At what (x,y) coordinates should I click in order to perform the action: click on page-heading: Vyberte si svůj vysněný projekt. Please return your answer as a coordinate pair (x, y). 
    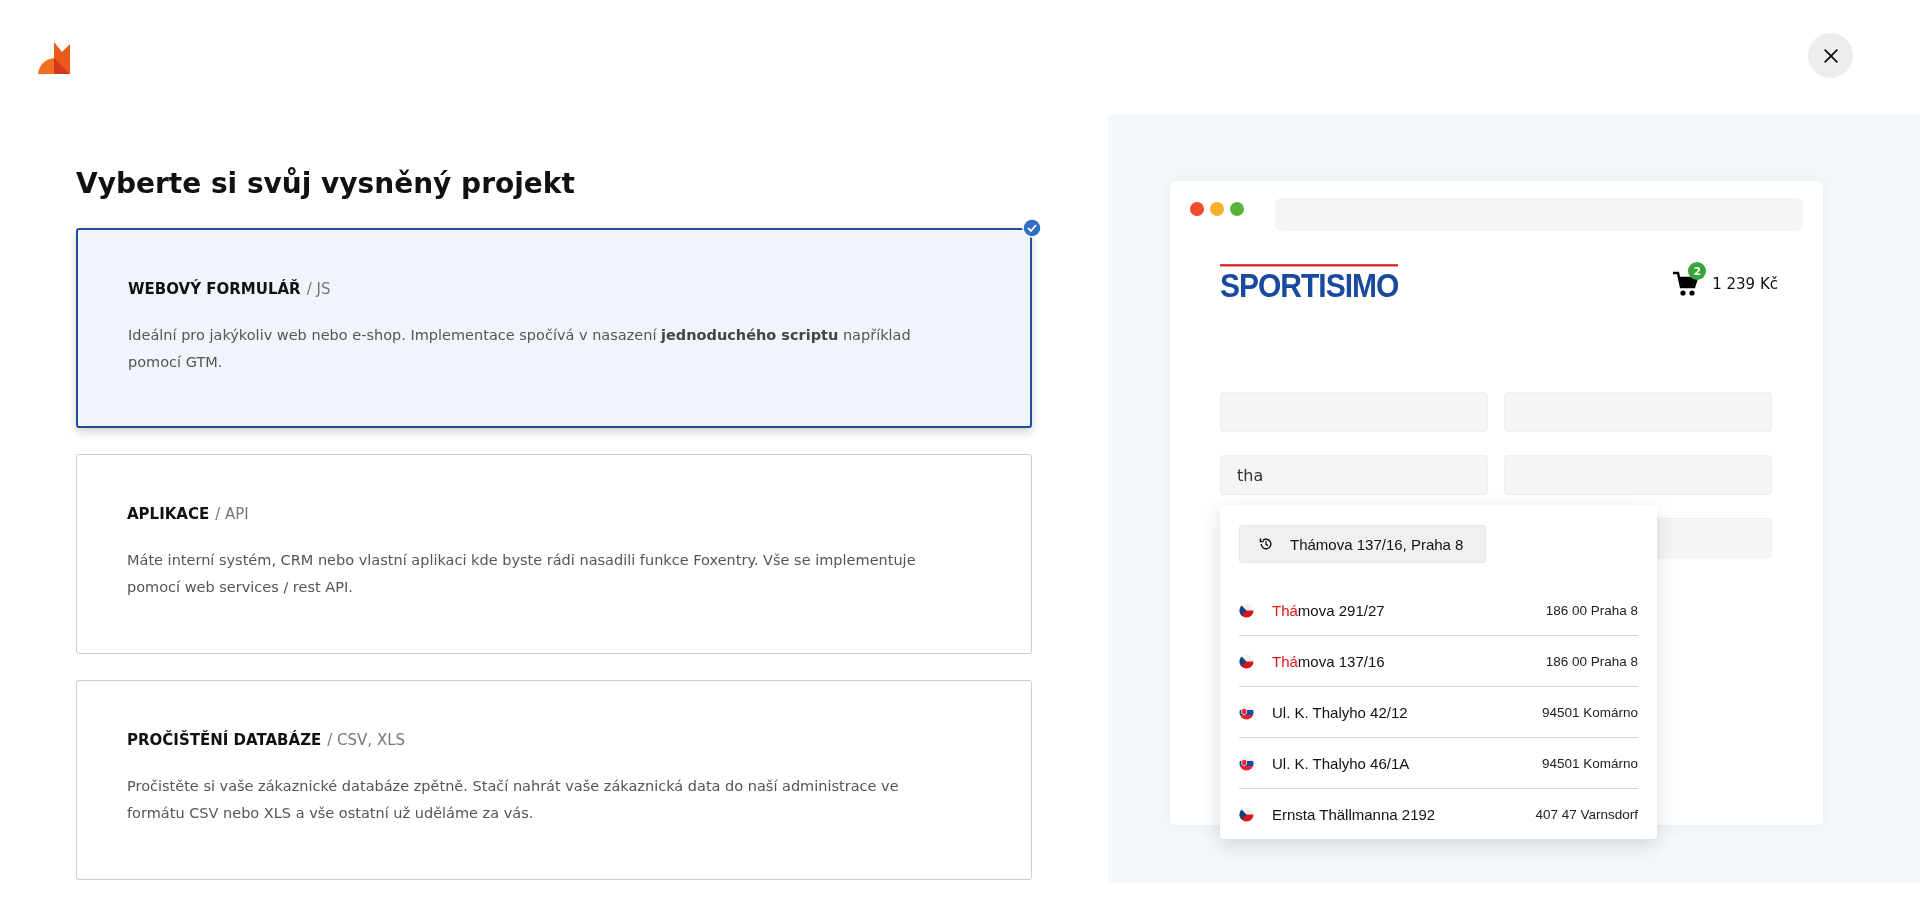
    Looking at the image, I should click on (326, 183).